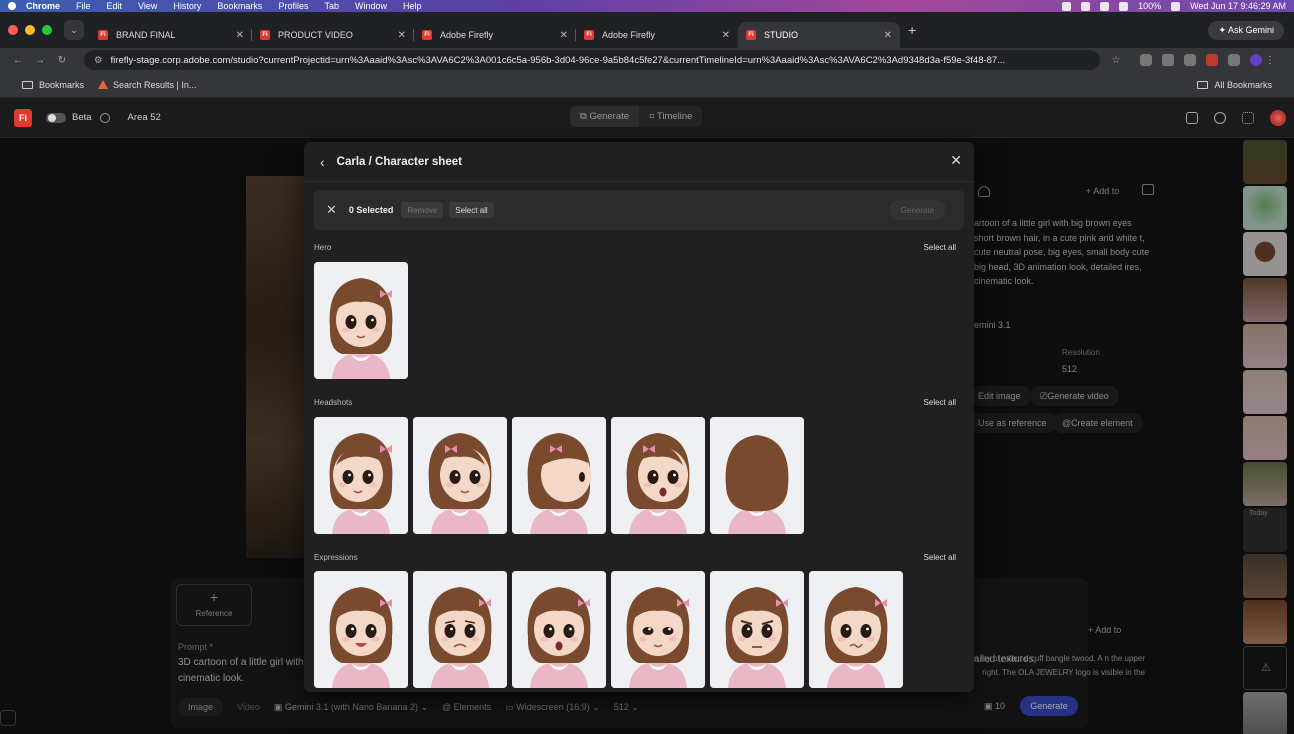 This screenshot has height=734, width=1294. I want to click on bookmark-label: Bookmarks, so click(62, 84).